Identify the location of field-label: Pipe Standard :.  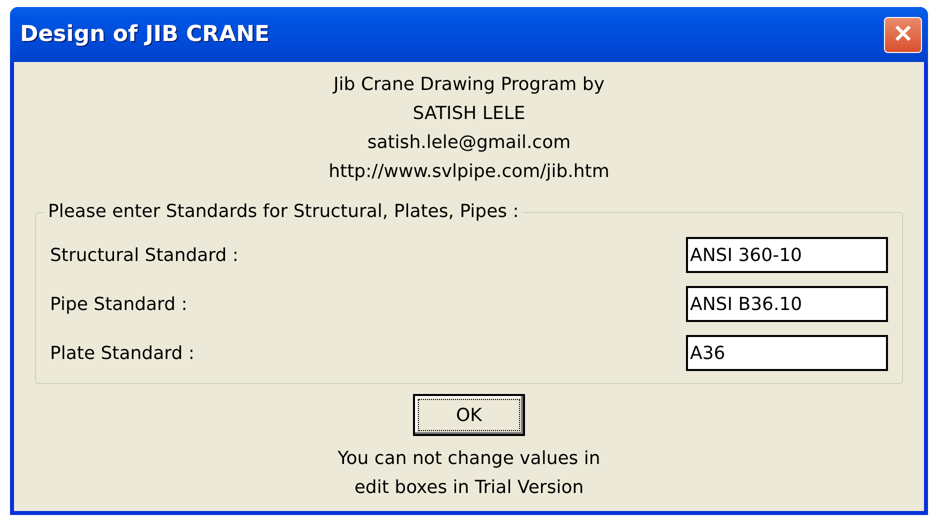
(119, 304).